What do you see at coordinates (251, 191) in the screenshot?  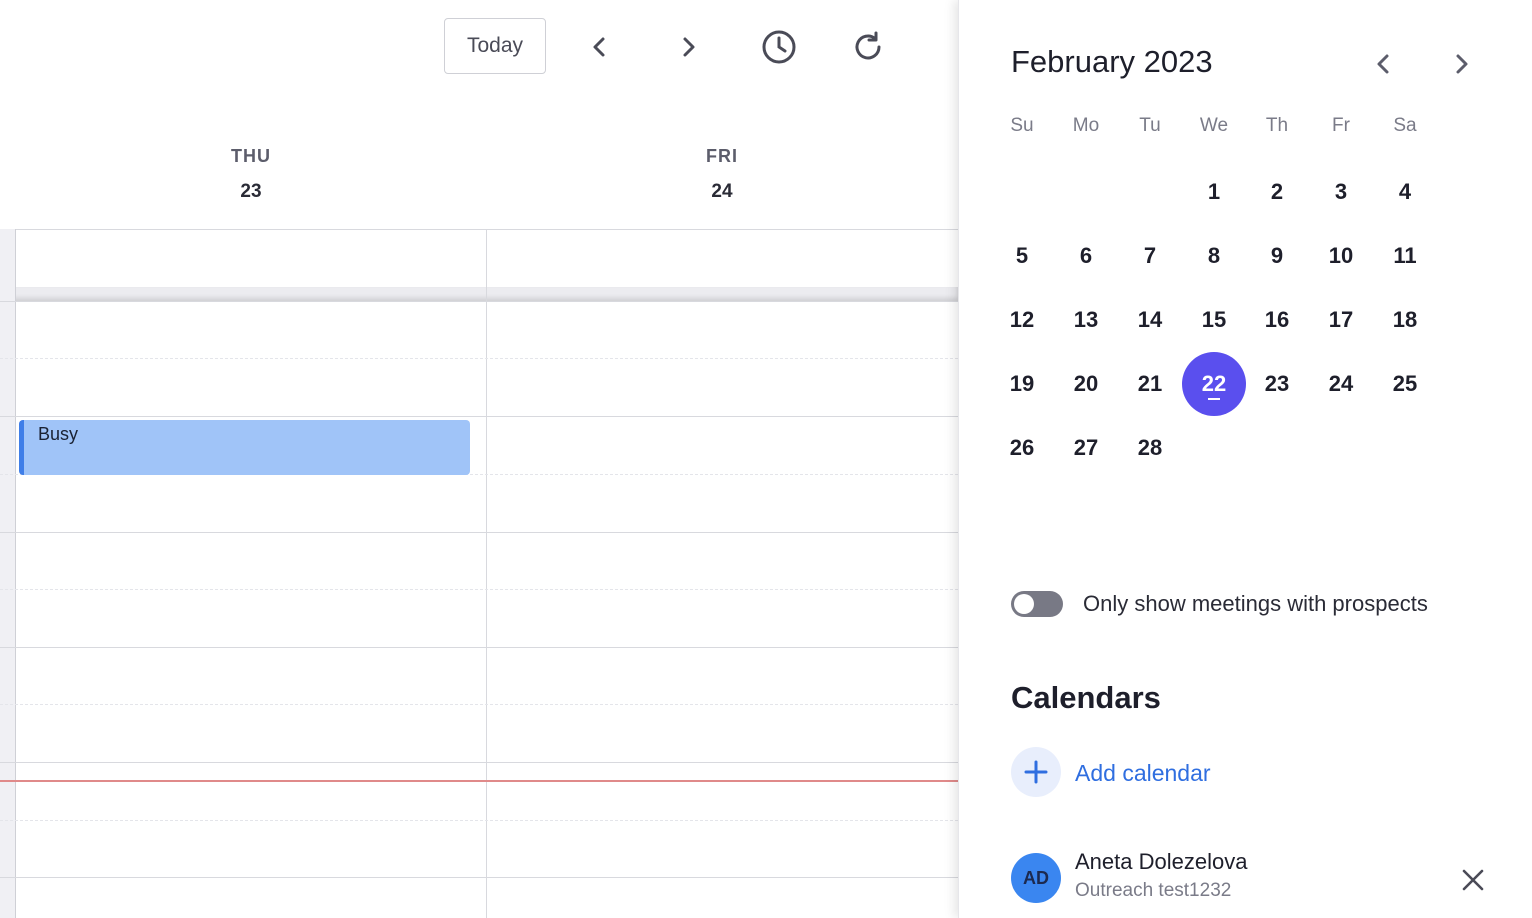 I see `day-number: 23` at bounding box center [251, 191].